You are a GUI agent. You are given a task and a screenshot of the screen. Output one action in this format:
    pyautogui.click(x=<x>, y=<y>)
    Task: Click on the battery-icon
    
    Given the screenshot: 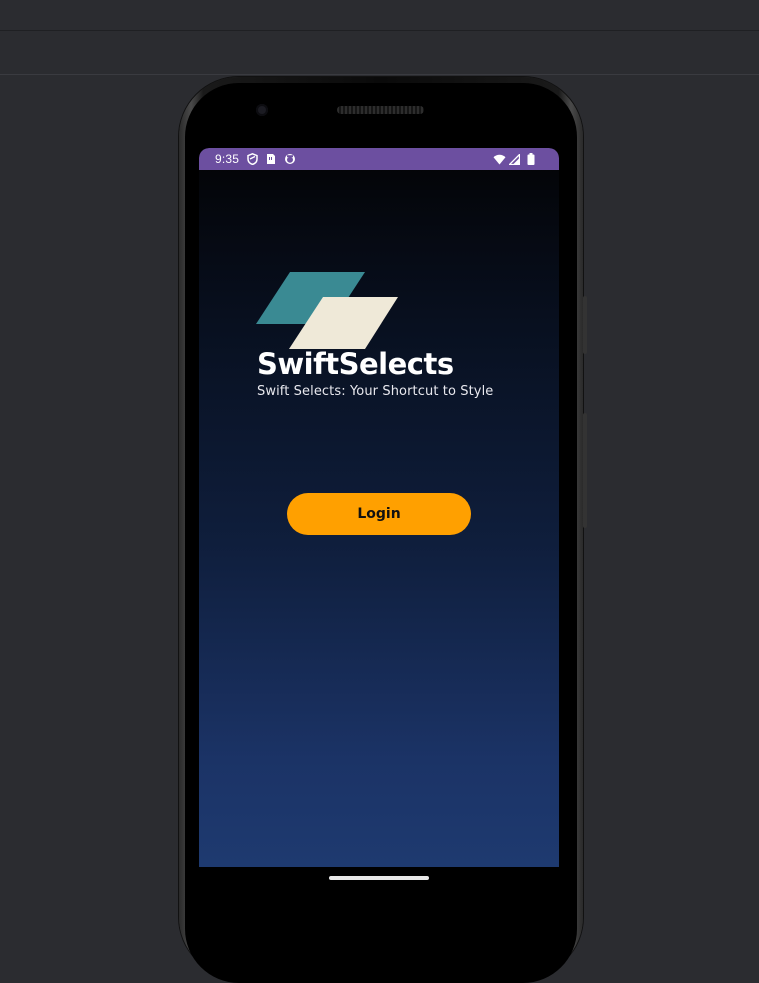 What is the action you would take?
    pyautogui.click(x=531, y=159)
    